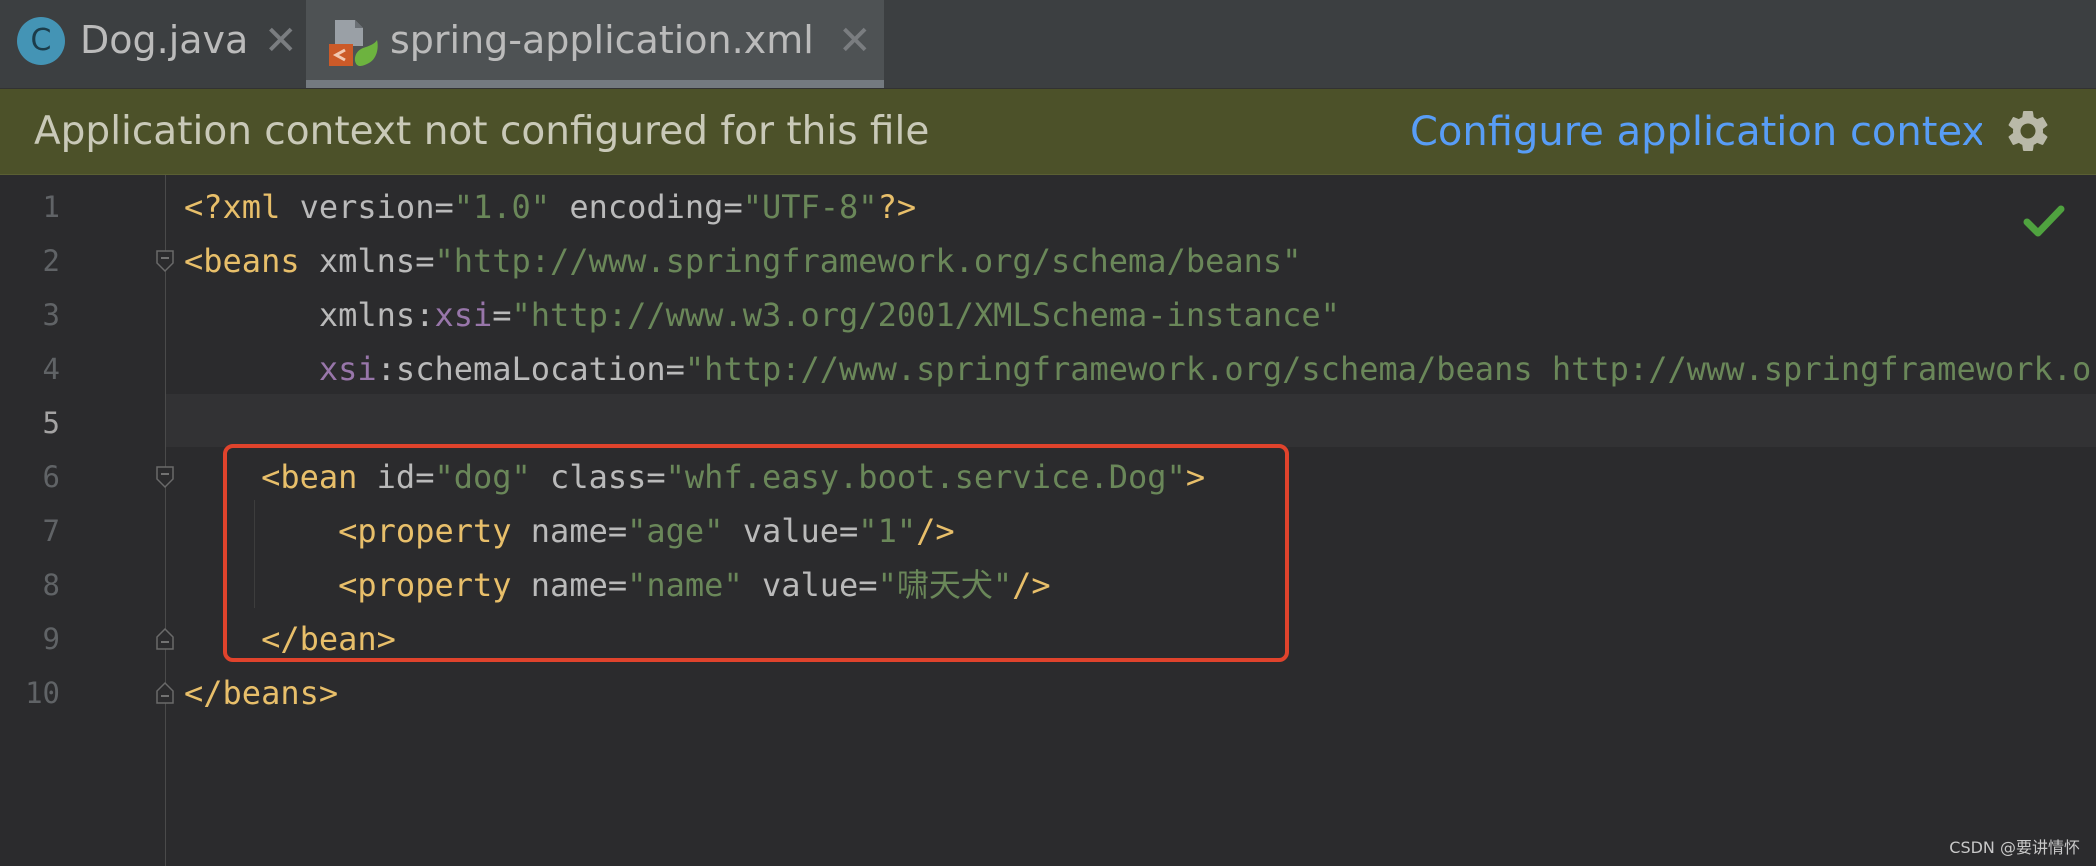 Image resolution: width=2096 pixels, height=866 pixels. I want to click on tab-label: spring-application.xml, so click(602, 40).